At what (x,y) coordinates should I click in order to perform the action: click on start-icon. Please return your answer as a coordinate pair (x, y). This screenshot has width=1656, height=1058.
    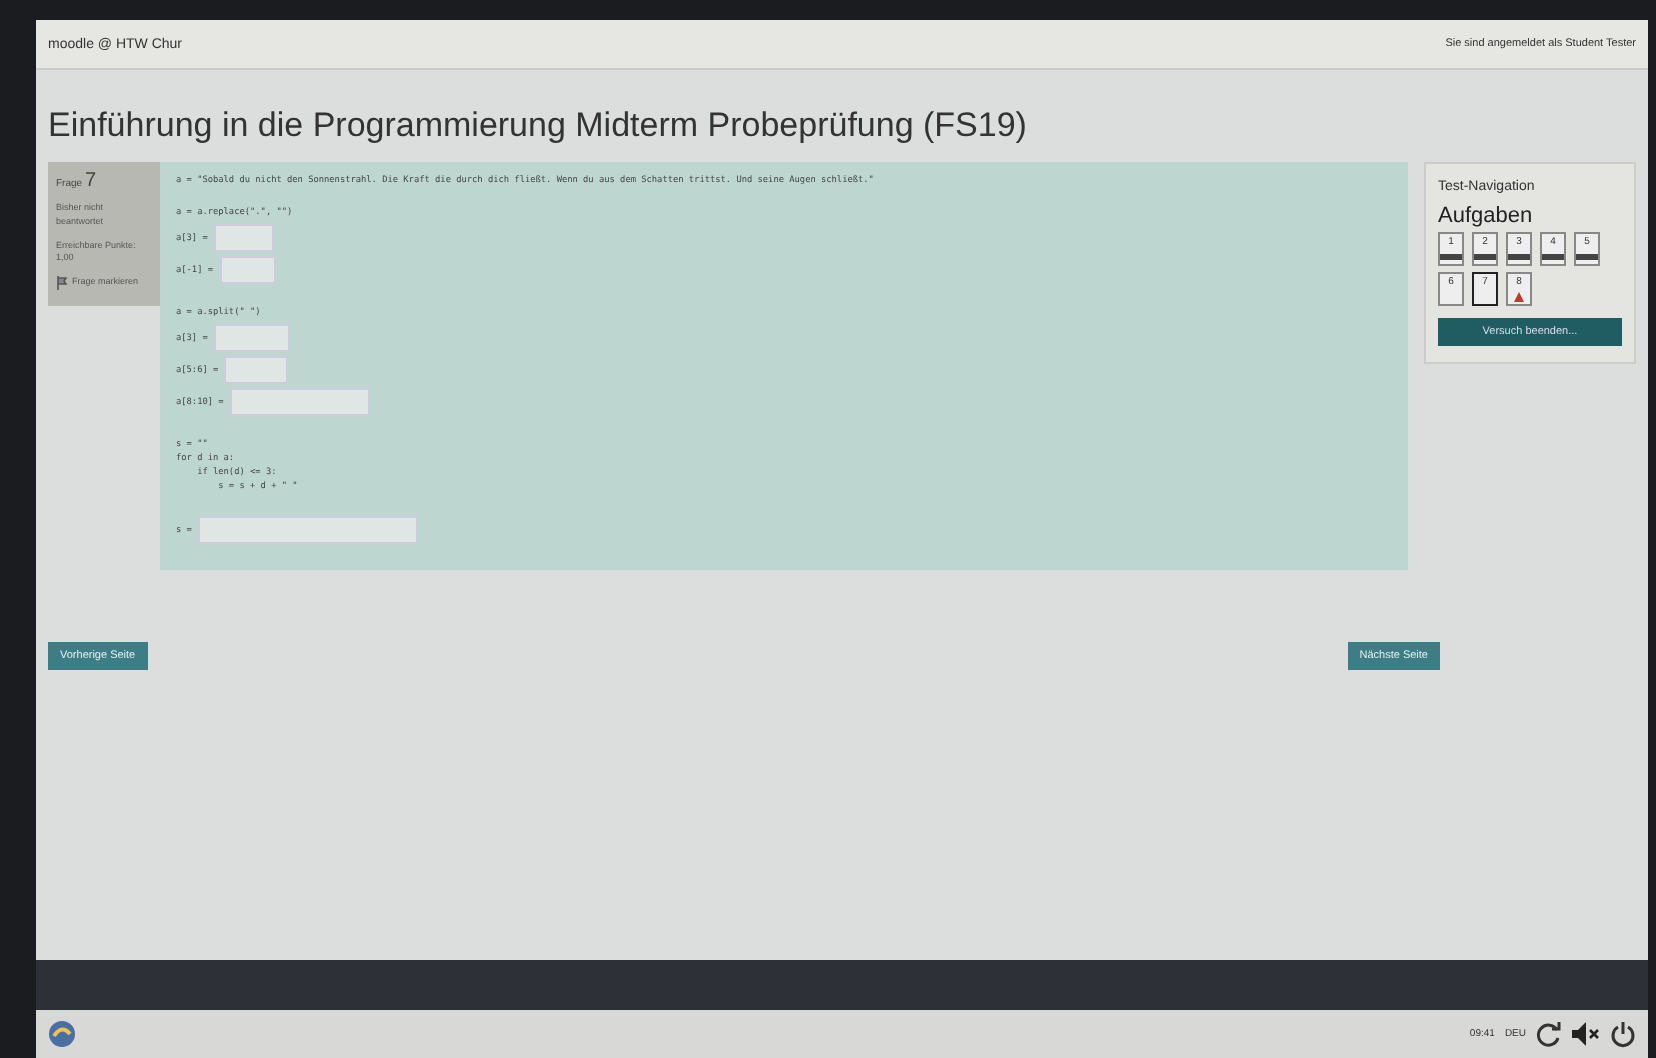
    Looking at the image, I should click on (62, 1034).